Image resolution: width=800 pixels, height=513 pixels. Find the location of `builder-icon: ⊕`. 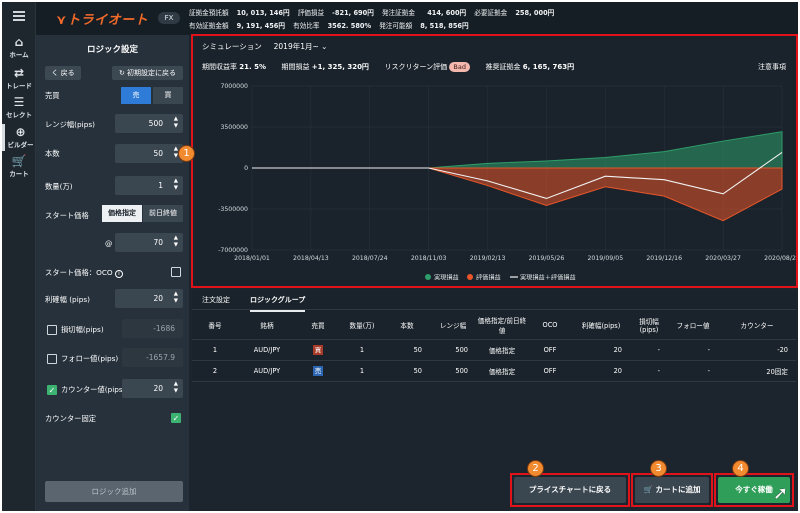

builder-icon: ⊕ is located at coordinates (20, 132).